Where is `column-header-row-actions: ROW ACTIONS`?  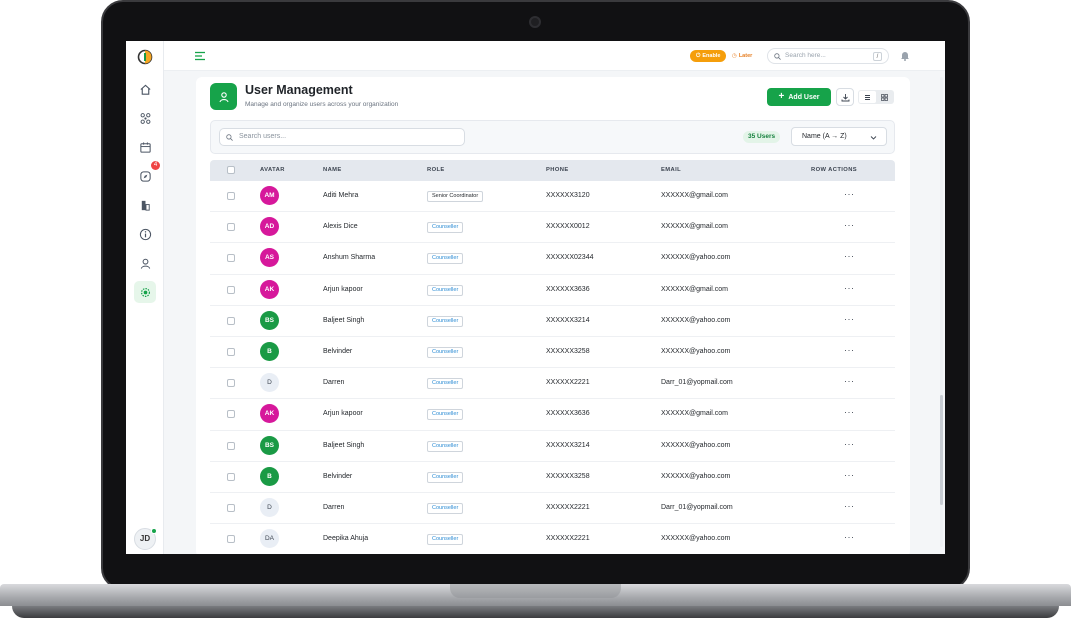 column-header-row-actions: ROW ACTIONS is located at coordinates (834, 170).